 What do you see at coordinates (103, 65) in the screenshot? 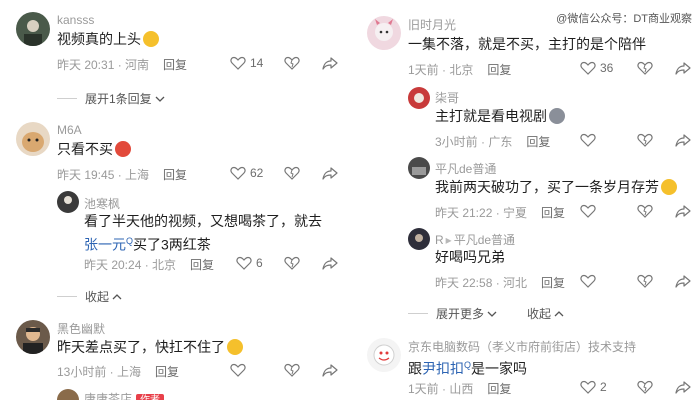
I see `timestamp: 昨天 20:31 · 河南` at bounding box center [103, 65].